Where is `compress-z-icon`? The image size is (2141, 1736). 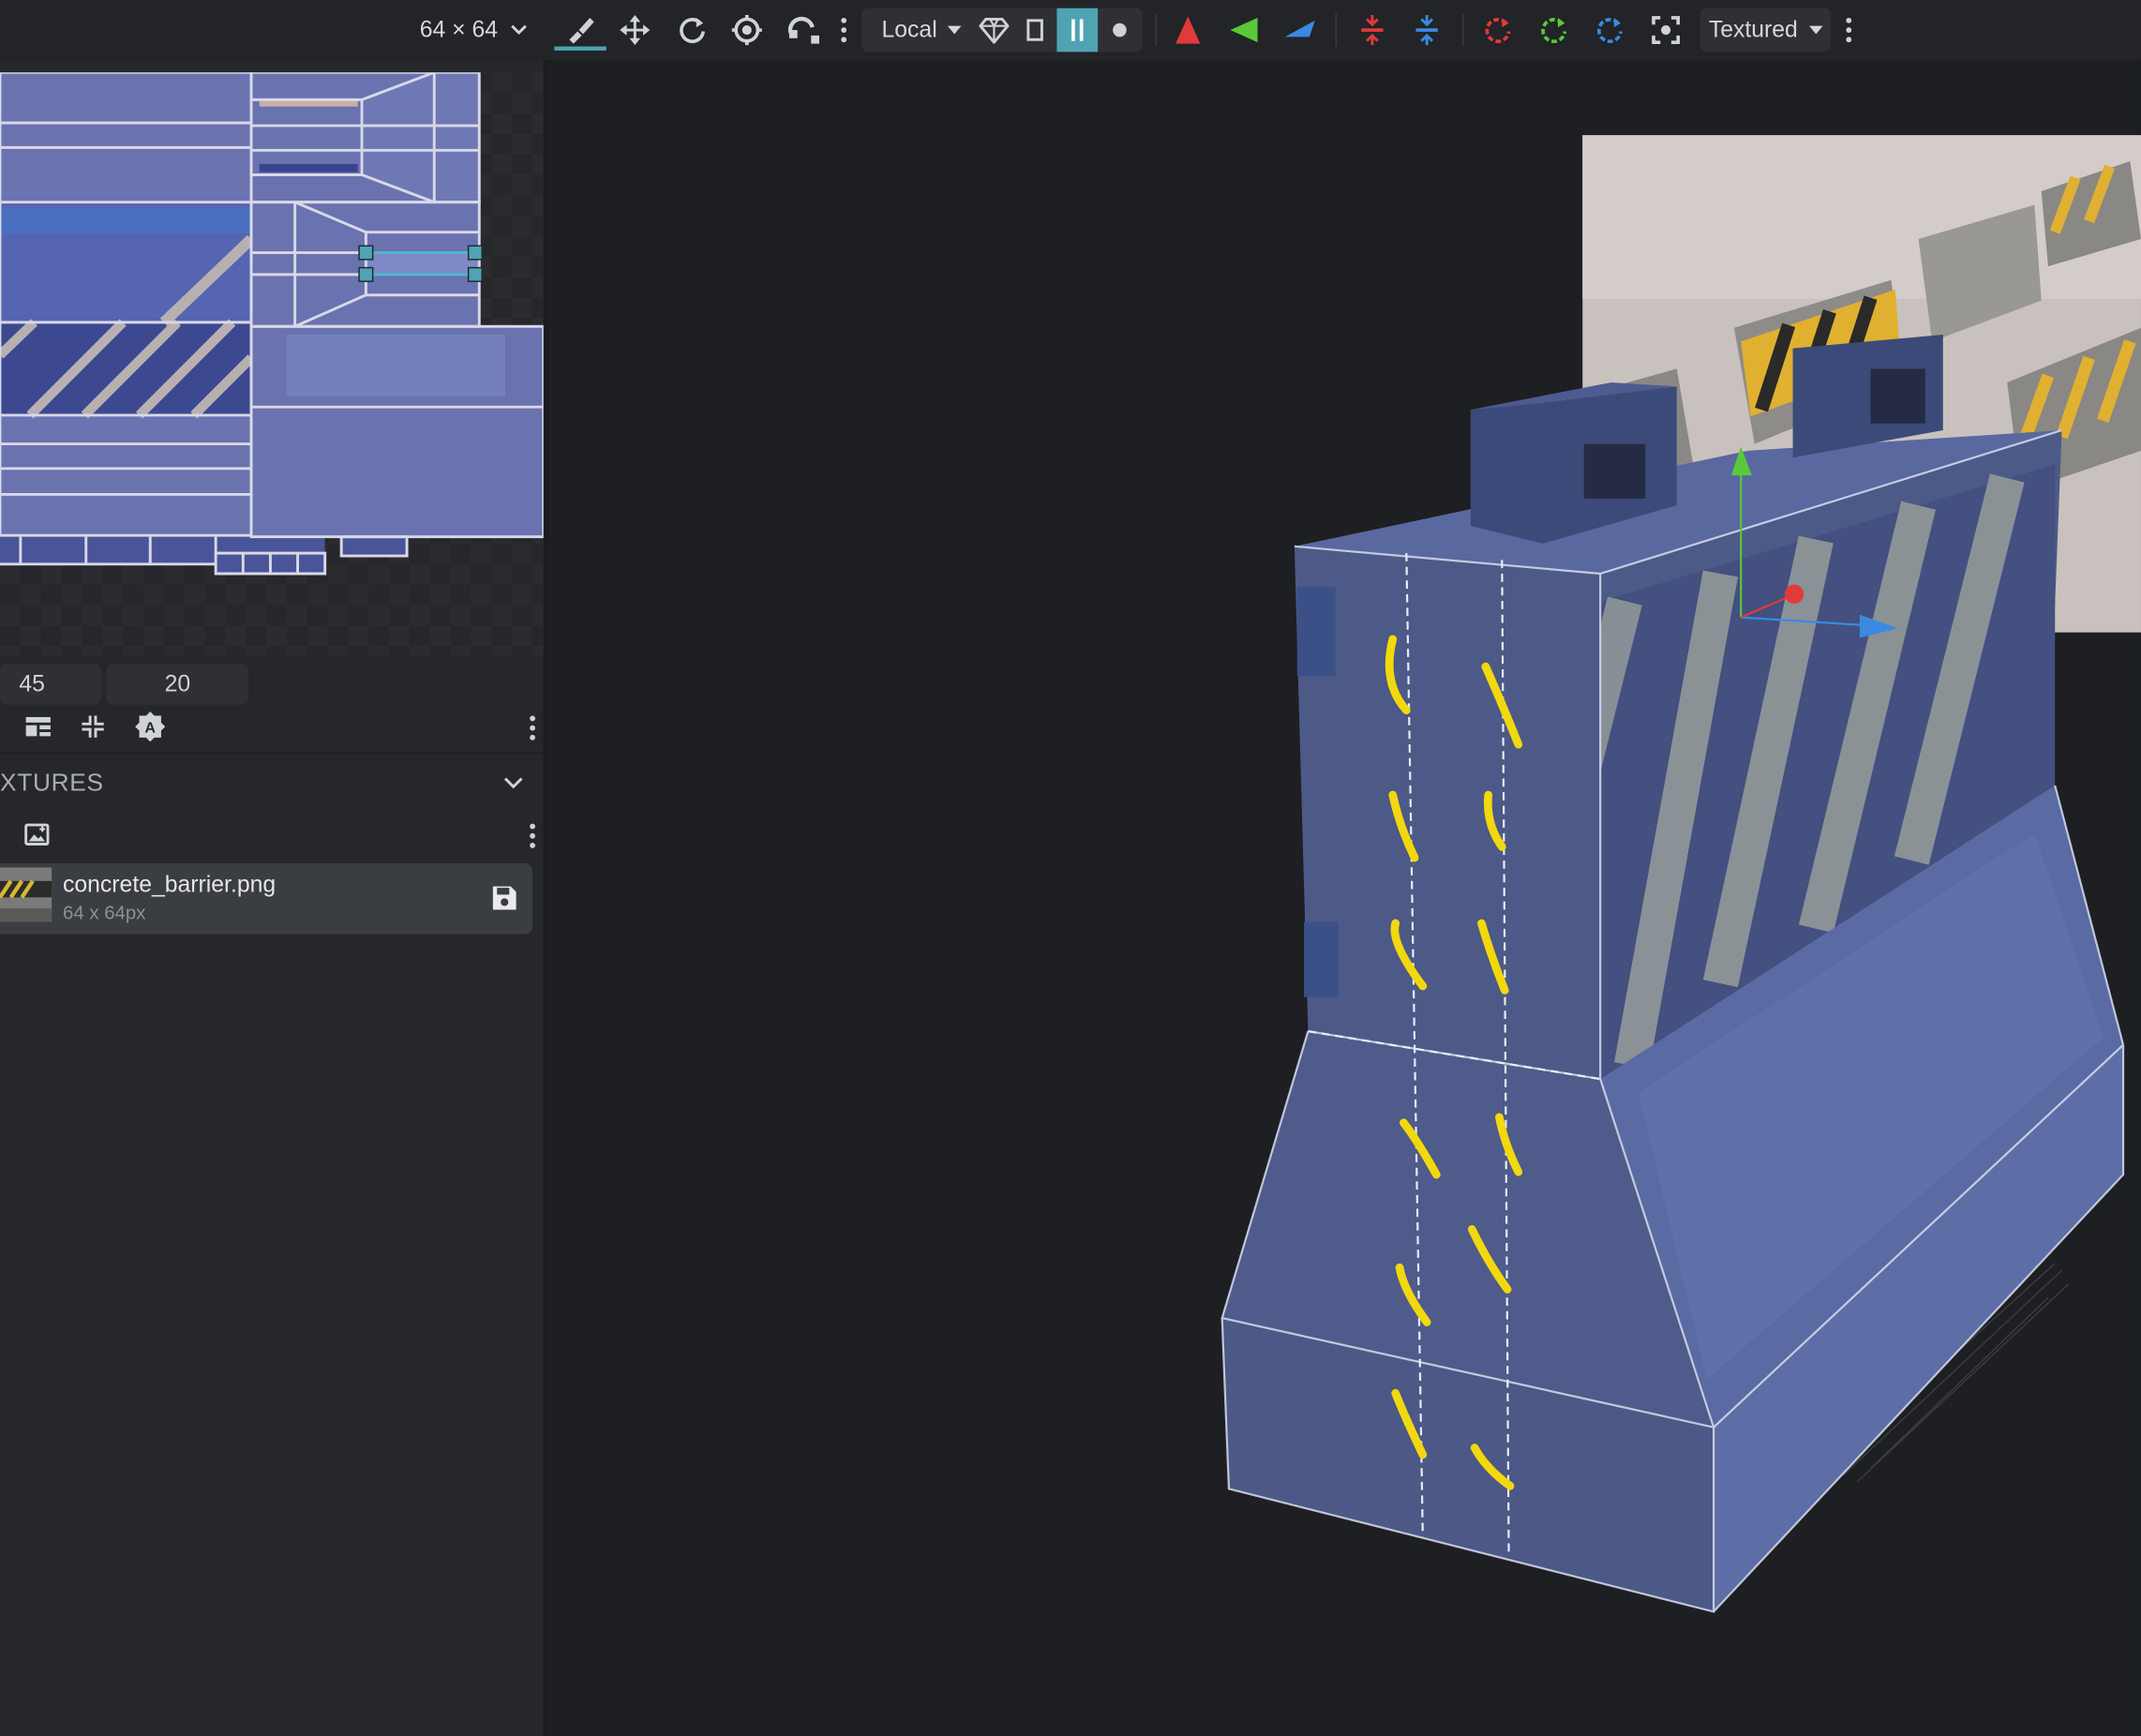
compress-z-icon is located at coordinates (1426, 31).